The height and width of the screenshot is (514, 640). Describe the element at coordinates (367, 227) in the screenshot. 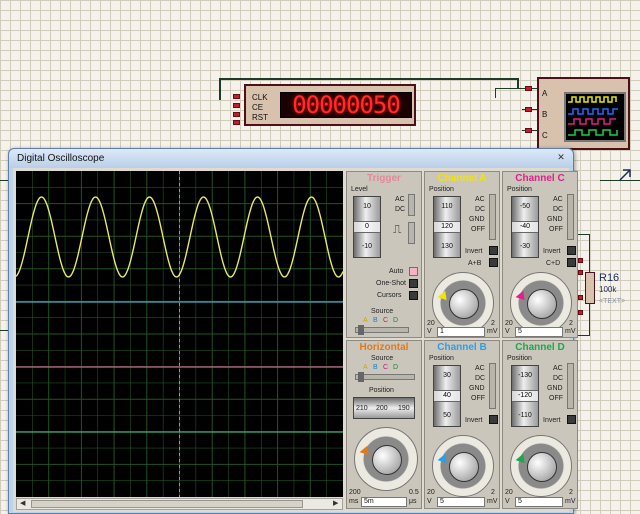

I see `trigger-level-wheel: 10 0 -10` at that location.